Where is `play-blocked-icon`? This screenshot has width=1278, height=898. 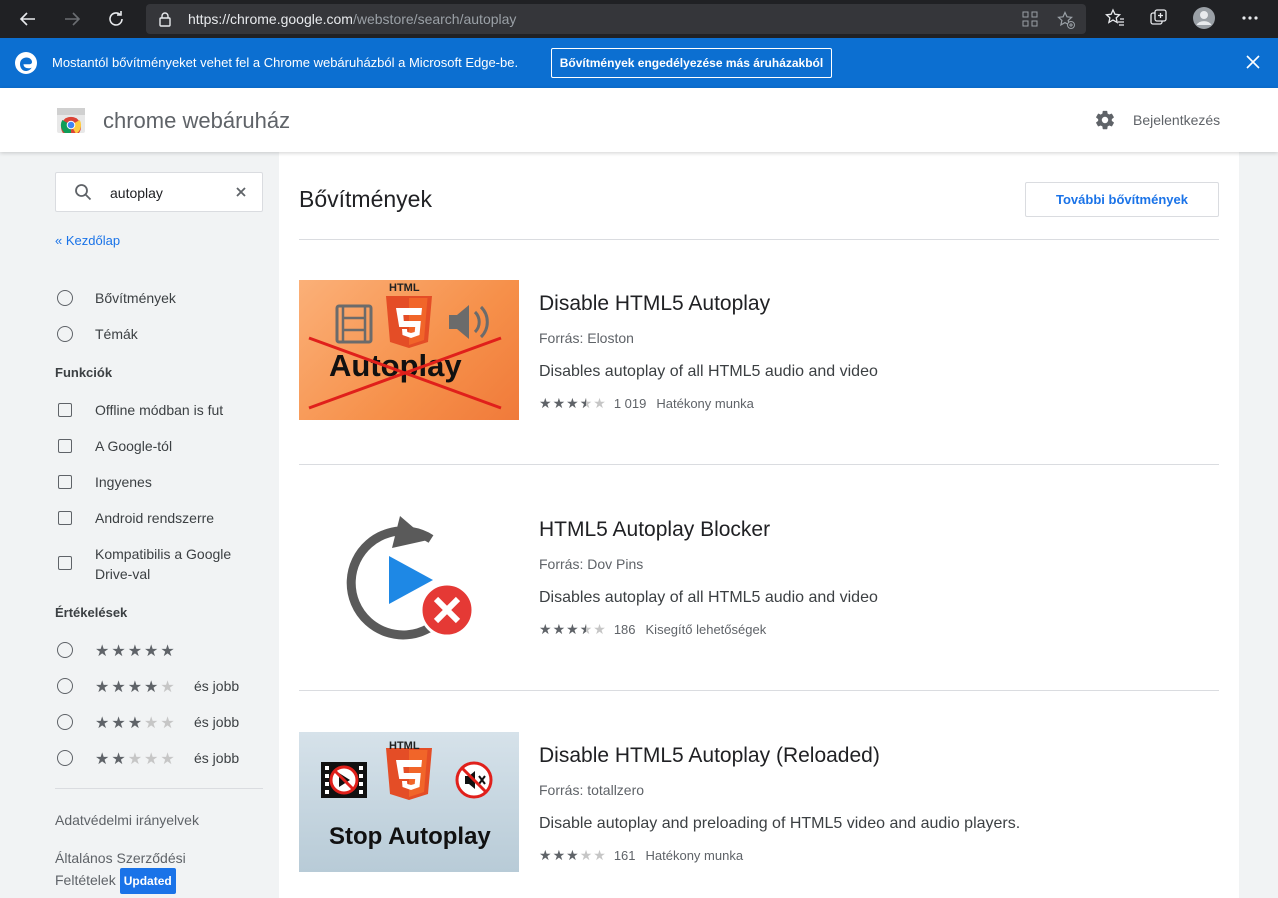
play-blocked-icon is located at coordinates (410, 578).